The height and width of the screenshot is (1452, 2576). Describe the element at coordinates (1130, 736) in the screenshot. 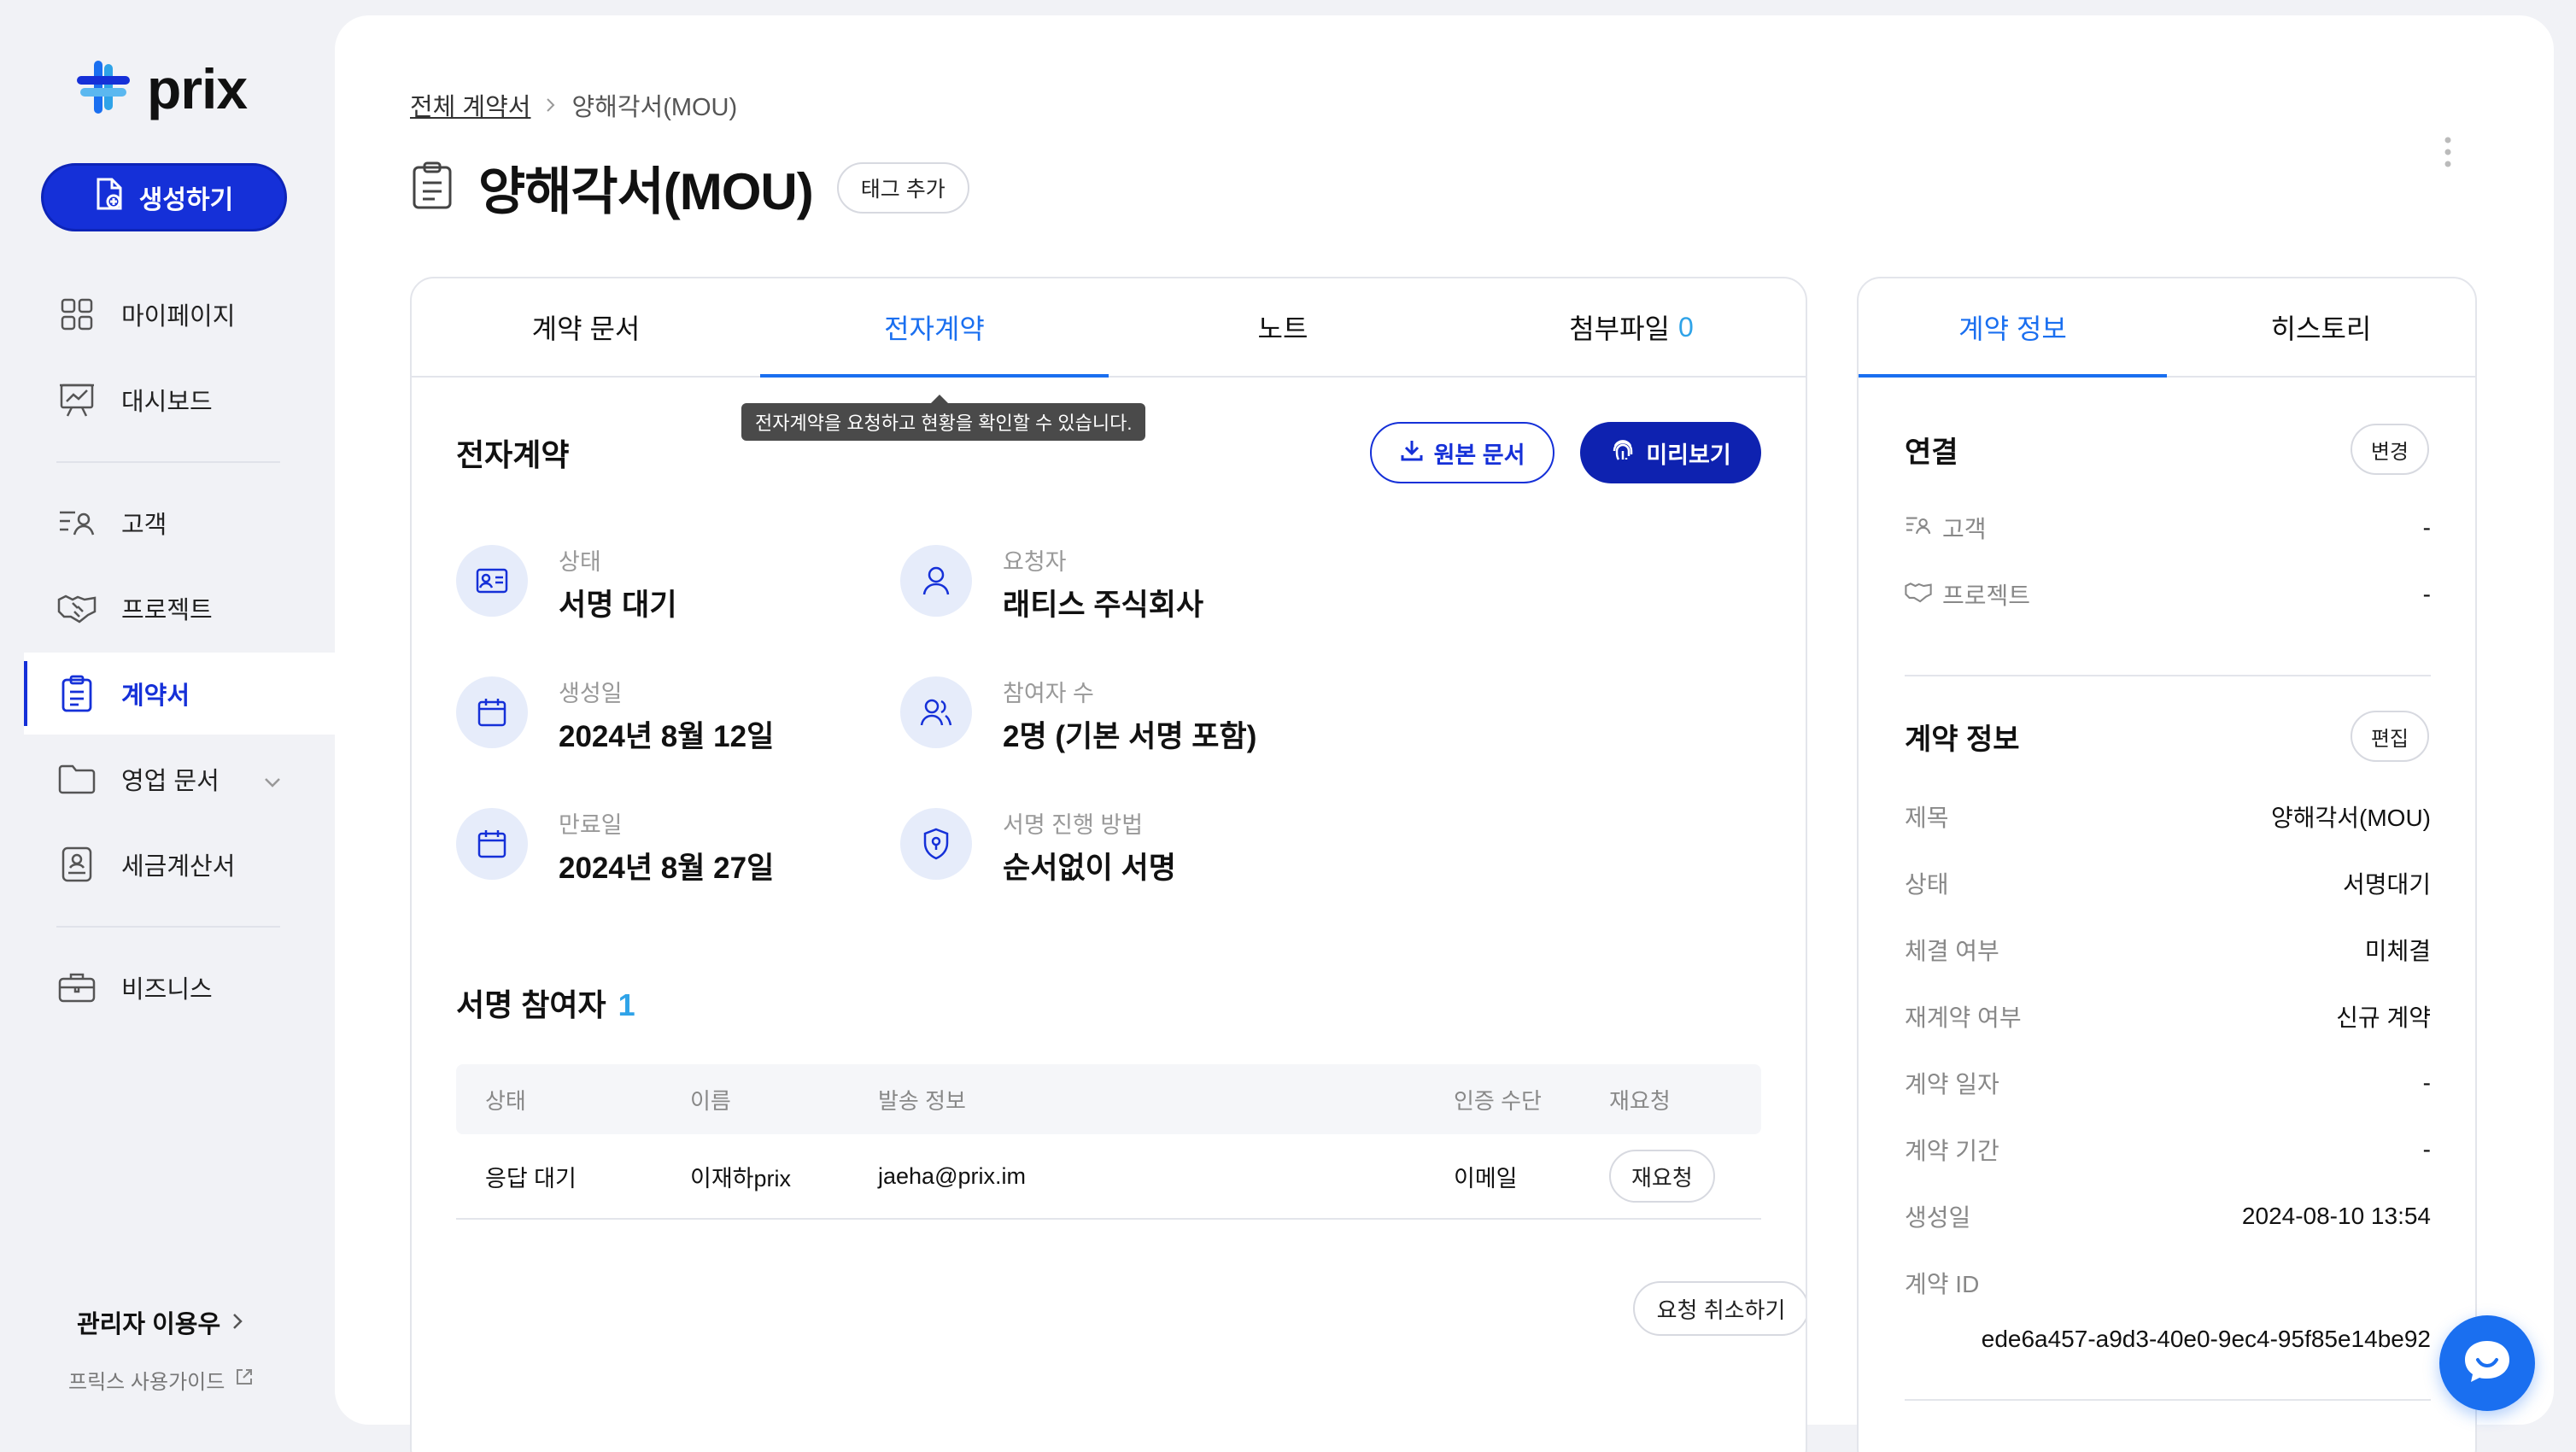

I see `participants-value: 2명 (기본 서명 포함)` at that location.